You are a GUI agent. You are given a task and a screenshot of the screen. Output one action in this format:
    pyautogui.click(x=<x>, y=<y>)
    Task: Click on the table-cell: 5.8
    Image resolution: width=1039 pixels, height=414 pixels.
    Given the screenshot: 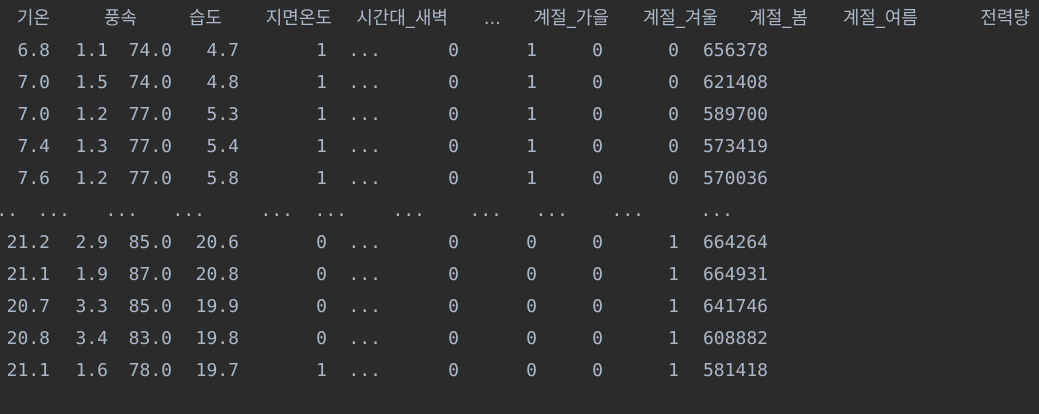 What is the action you would take?
    pyautogui.click(x=222, y=178)
    